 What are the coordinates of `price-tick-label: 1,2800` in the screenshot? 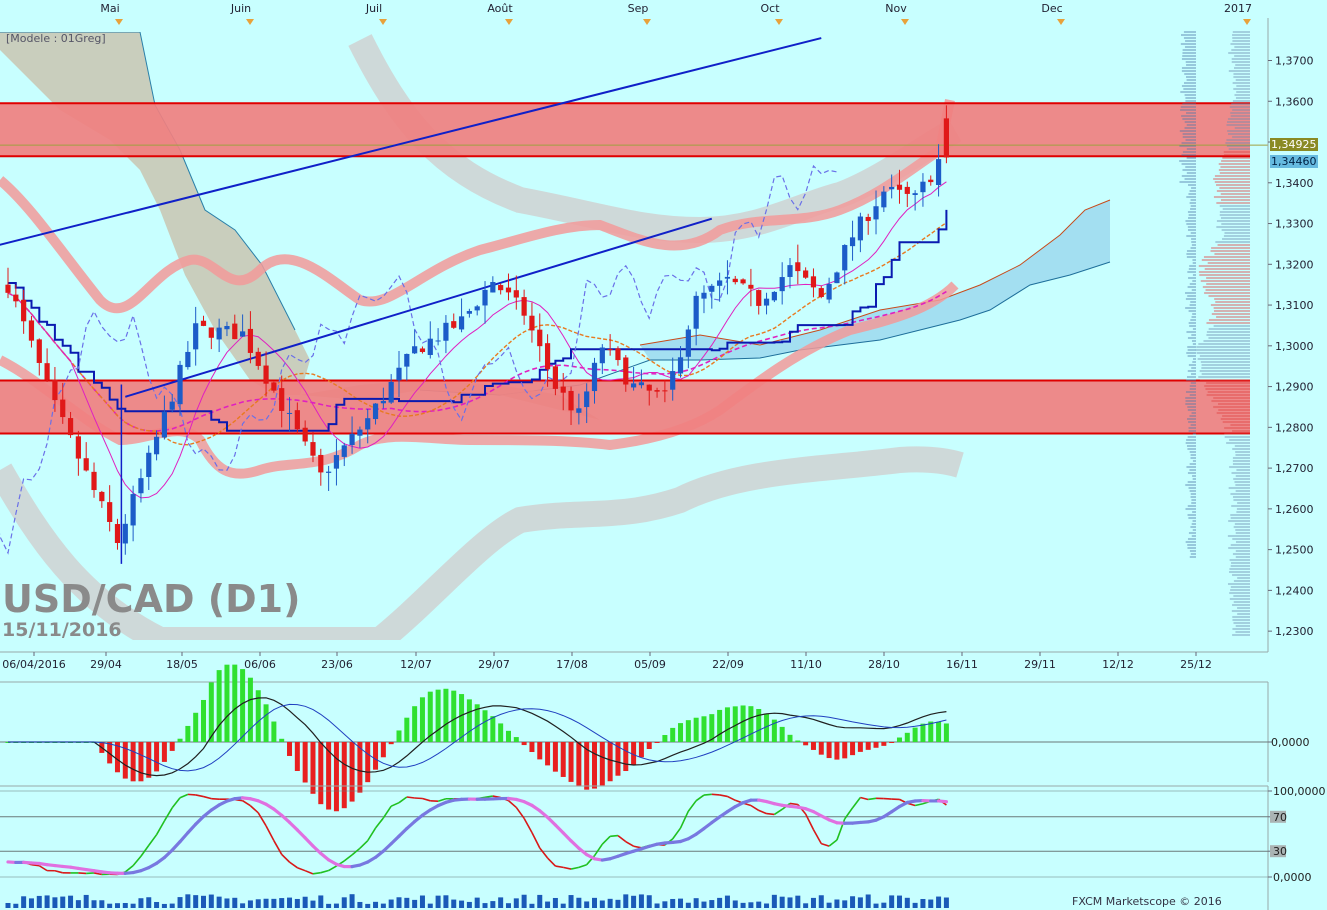 It's located at (1294, 427).